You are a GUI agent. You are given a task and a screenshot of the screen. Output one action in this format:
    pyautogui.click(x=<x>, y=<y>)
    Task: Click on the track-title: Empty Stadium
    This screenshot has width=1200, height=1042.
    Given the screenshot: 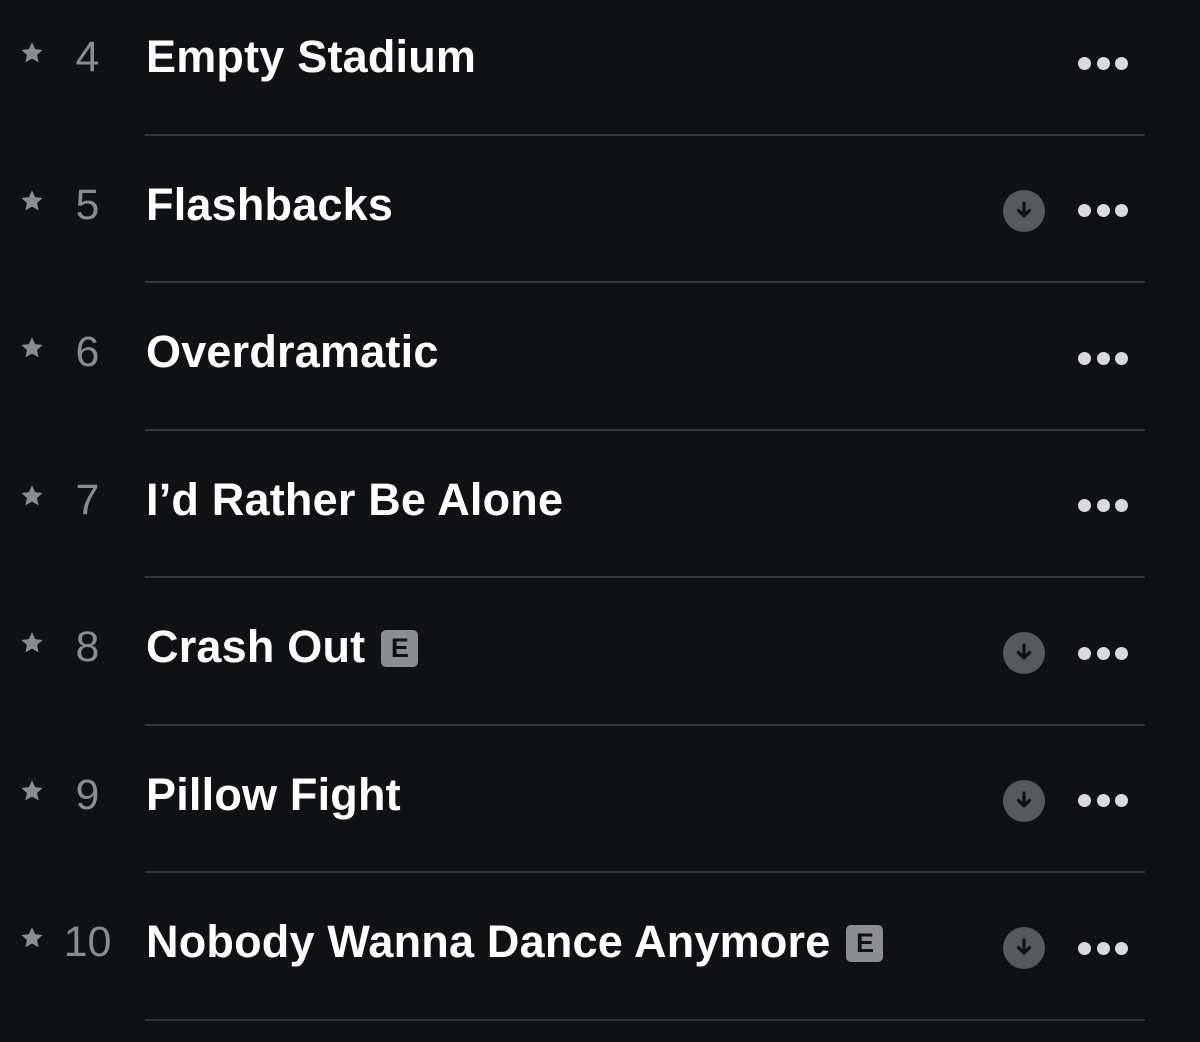 What is the action you would take?
    pyautogui.click(x=311, y=57)
    